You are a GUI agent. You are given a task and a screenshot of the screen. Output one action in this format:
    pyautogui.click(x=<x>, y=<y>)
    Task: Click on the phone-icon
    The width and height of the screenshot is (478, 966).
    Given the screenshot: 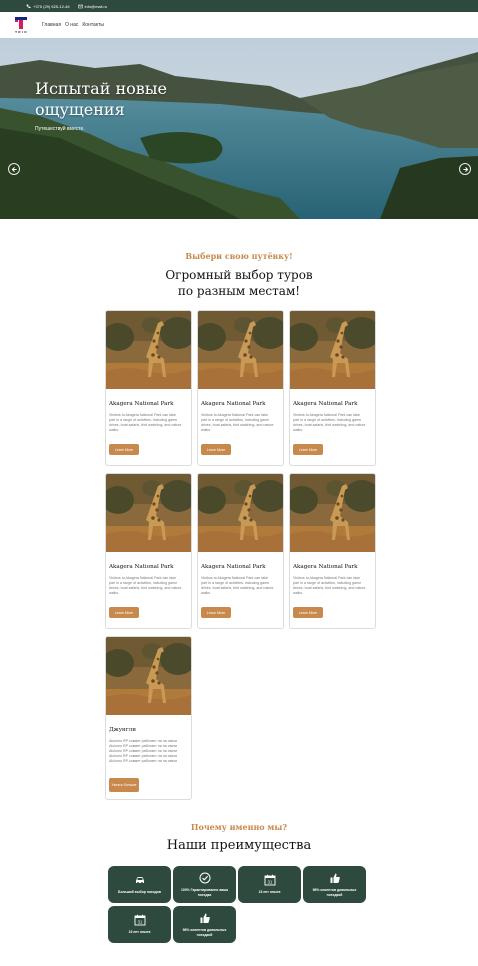 What is the action you would take?
    pyautogui.click(x=28, y=6)
    